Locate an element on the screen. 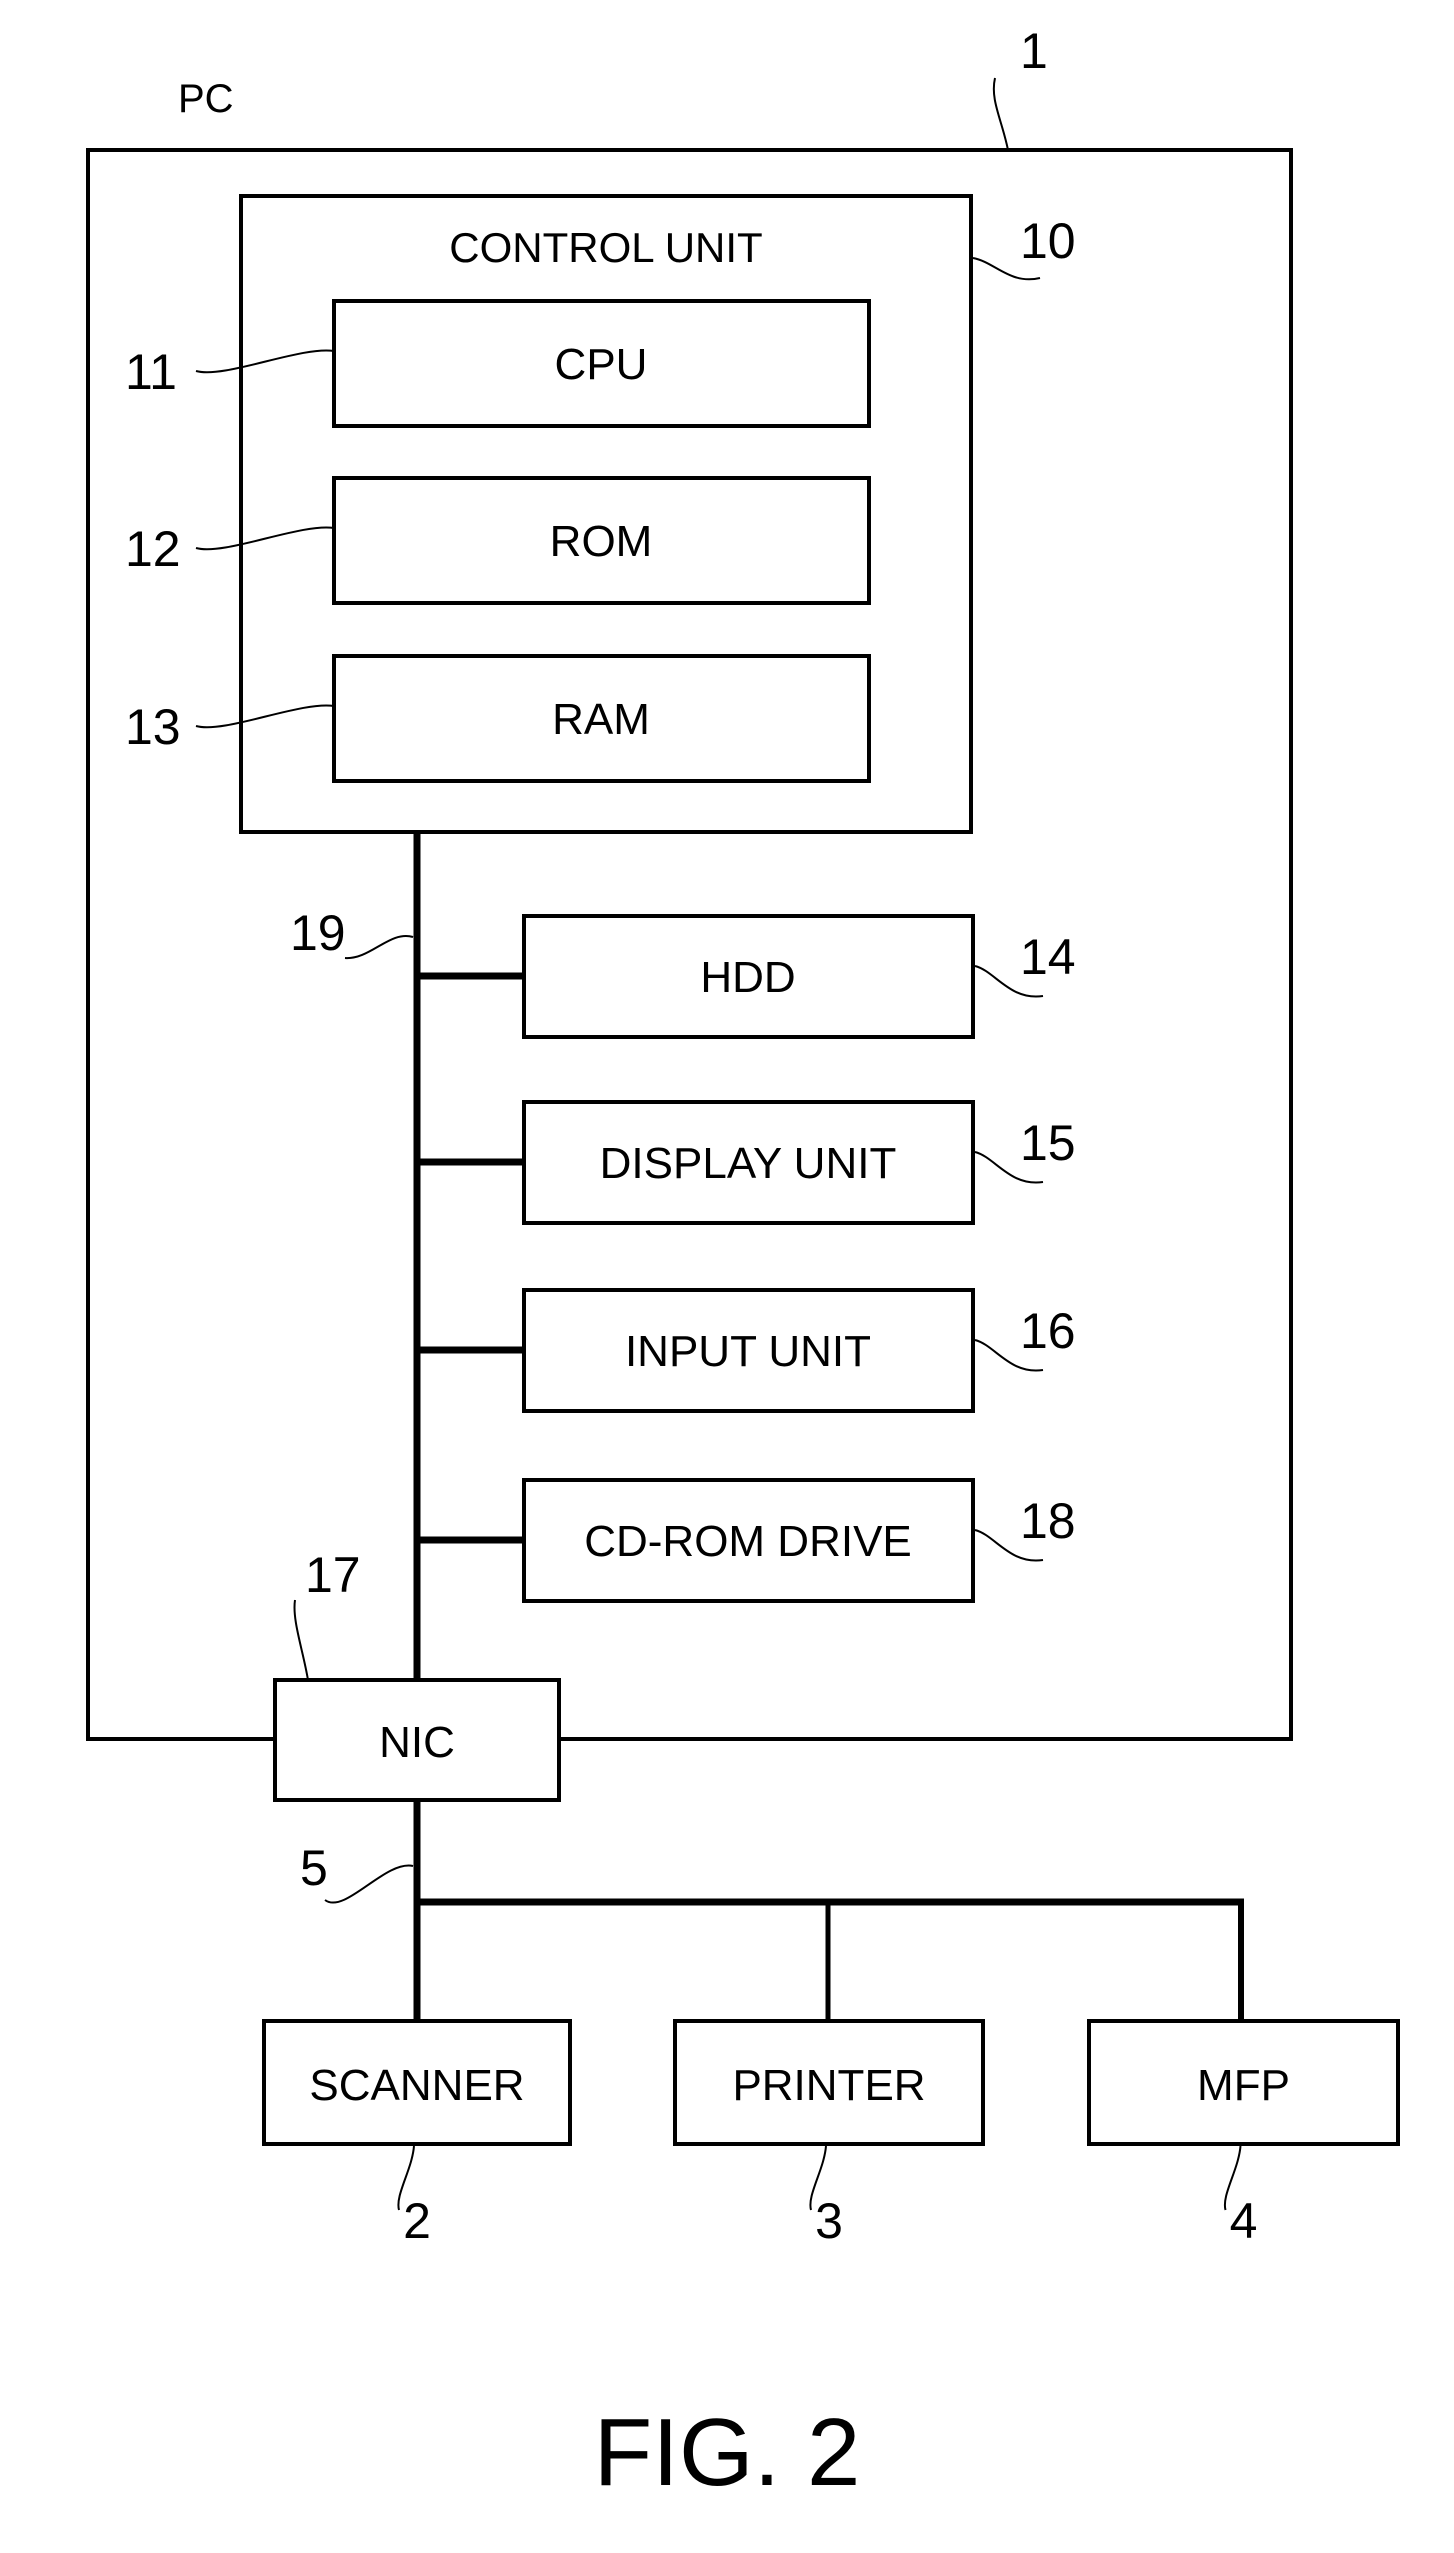  cpu-ref: 11 is located at coordinates (151, 372).